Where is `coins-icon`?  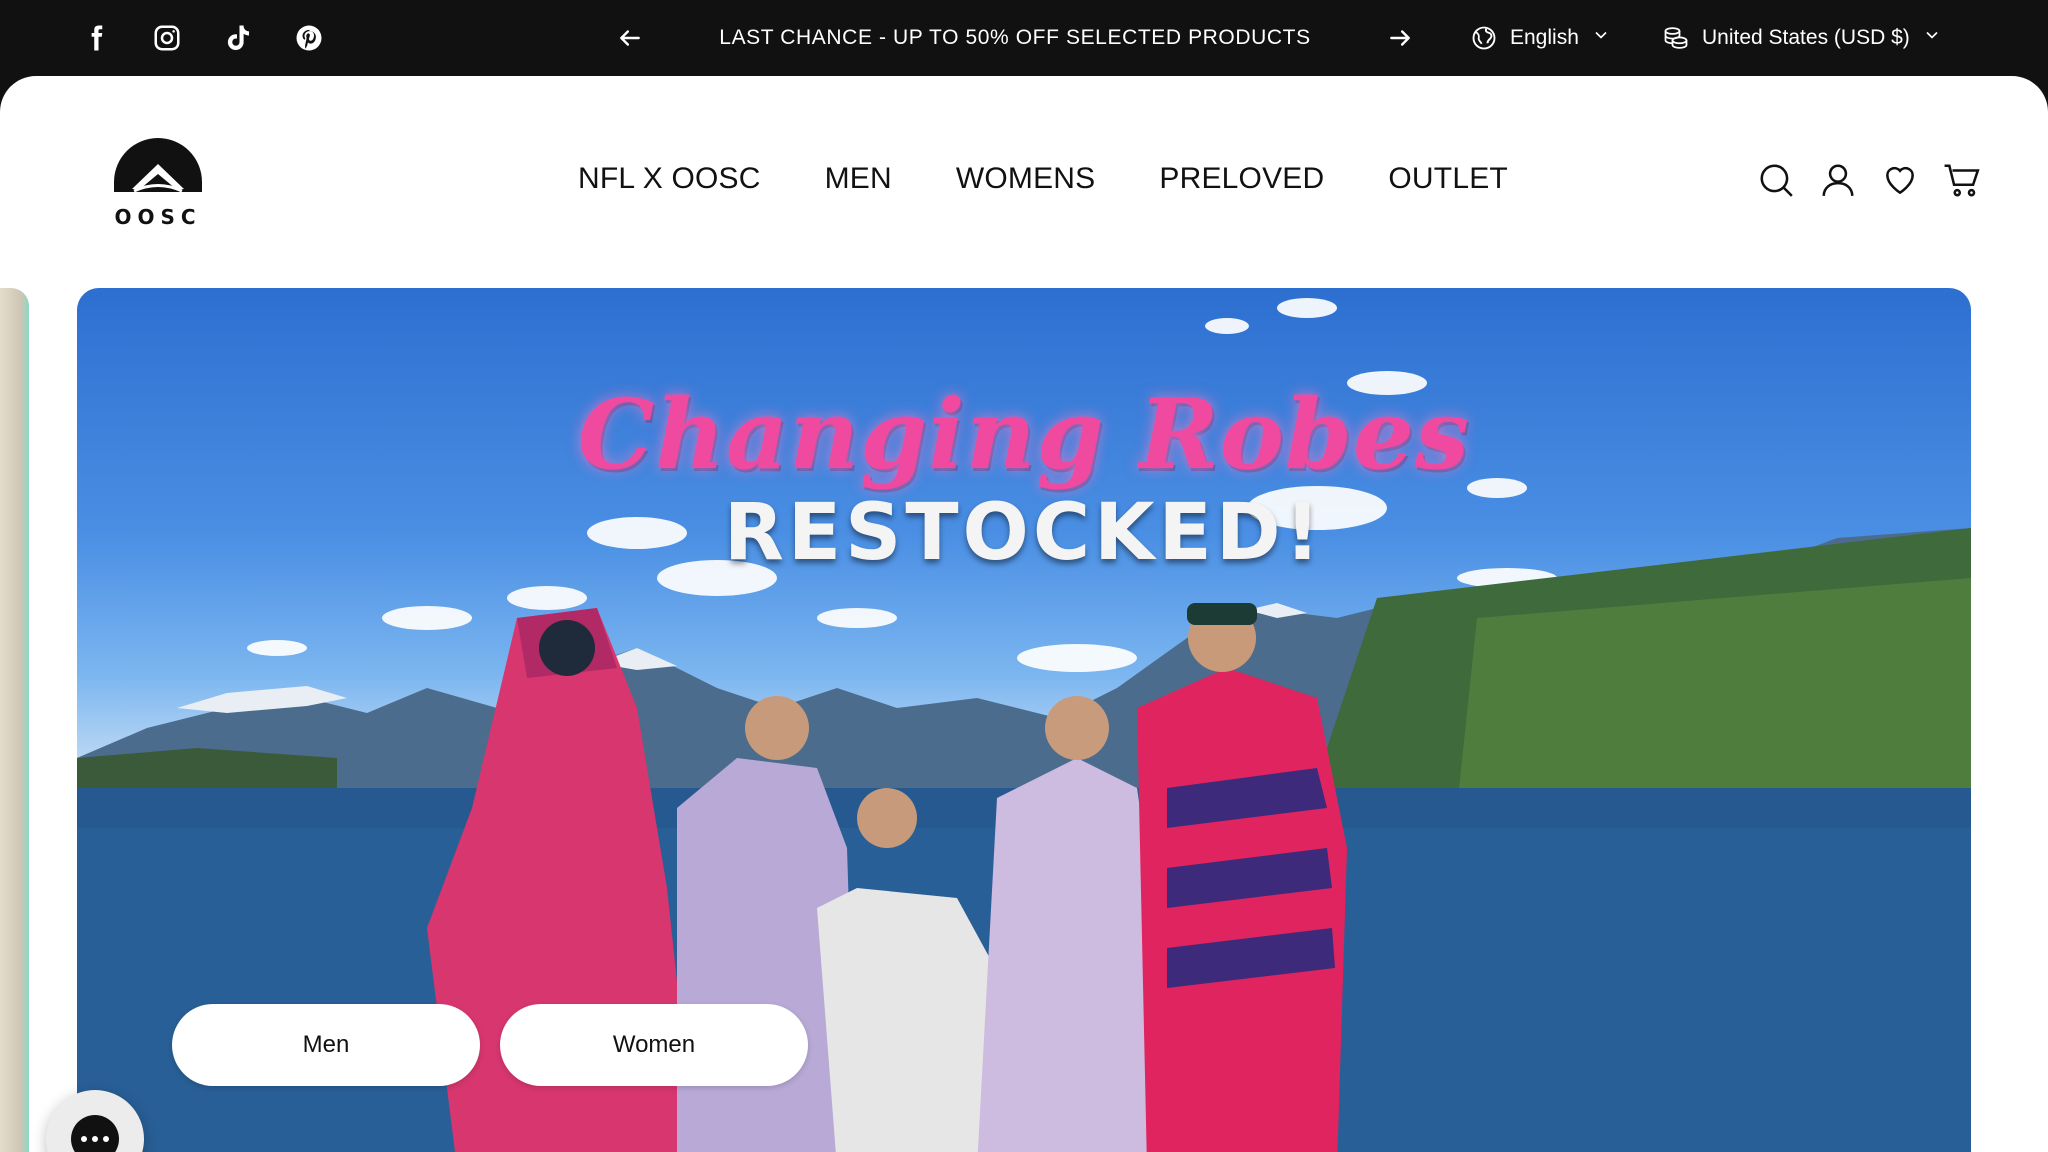 coins-icon is located at coordinates (1676, 38).